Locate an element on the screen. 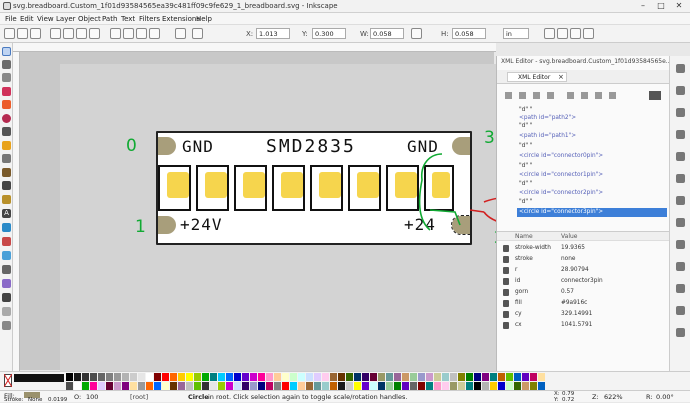 This screenshot has height=403, width=690. connector1-pad is located at coordinates (167, 225).